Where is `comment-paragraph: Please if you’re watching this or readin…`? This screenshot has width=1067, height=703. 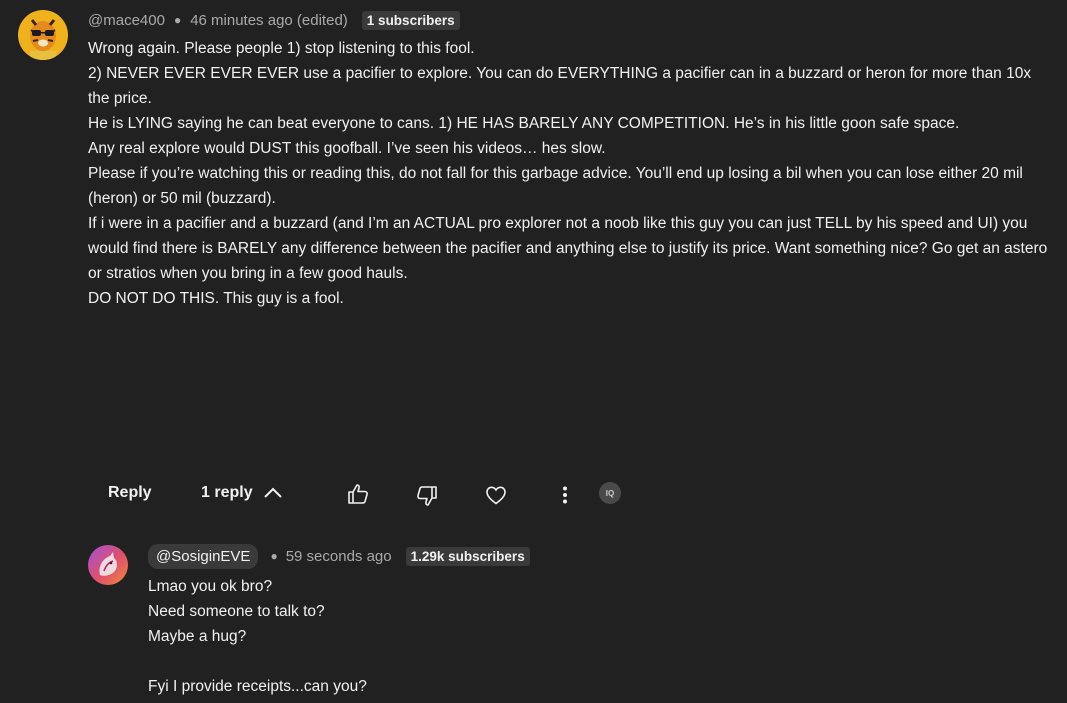 comment-paragraph: Please if you’re watching this or readin… is located at coordinates (555, 186).